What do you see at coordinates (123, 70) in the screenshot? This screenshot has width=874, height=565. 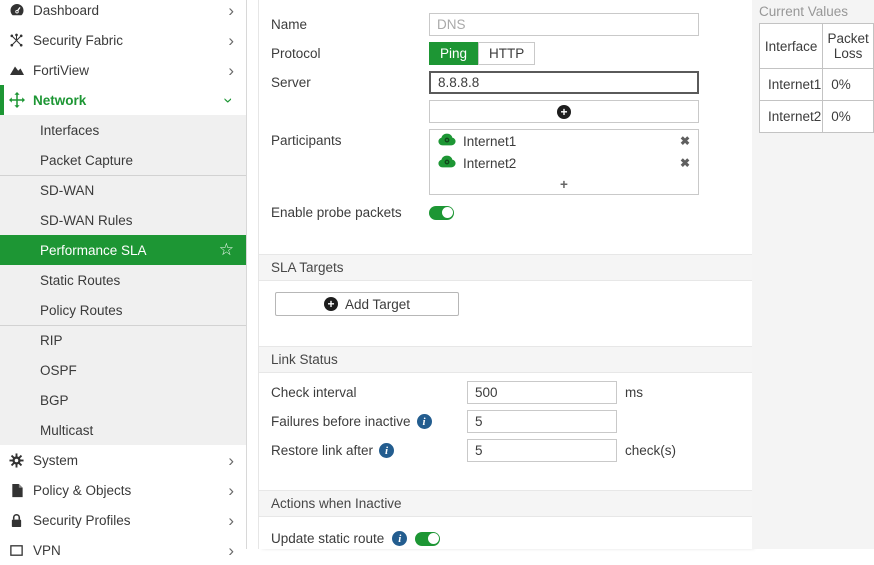 I see `sidebar-item-fortiview: FortiView ›` at bounding box center [123, 70].